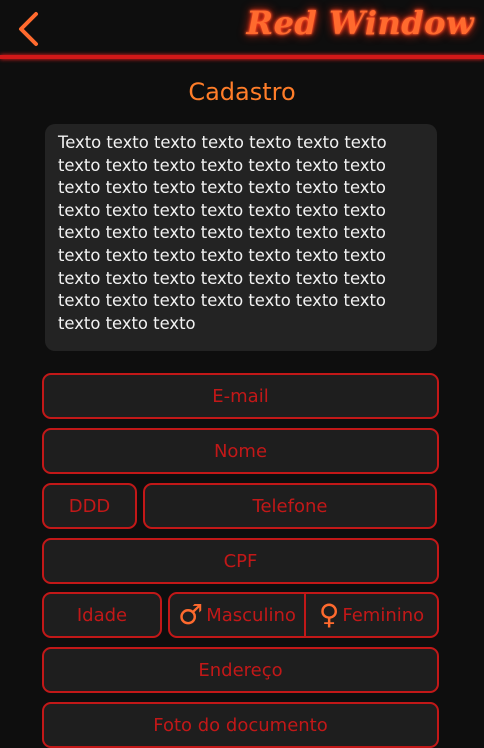 The image size is (484, 748). Describe the element at coordinates (242, 57) in the screenshot. I see `header-divider` at that location.